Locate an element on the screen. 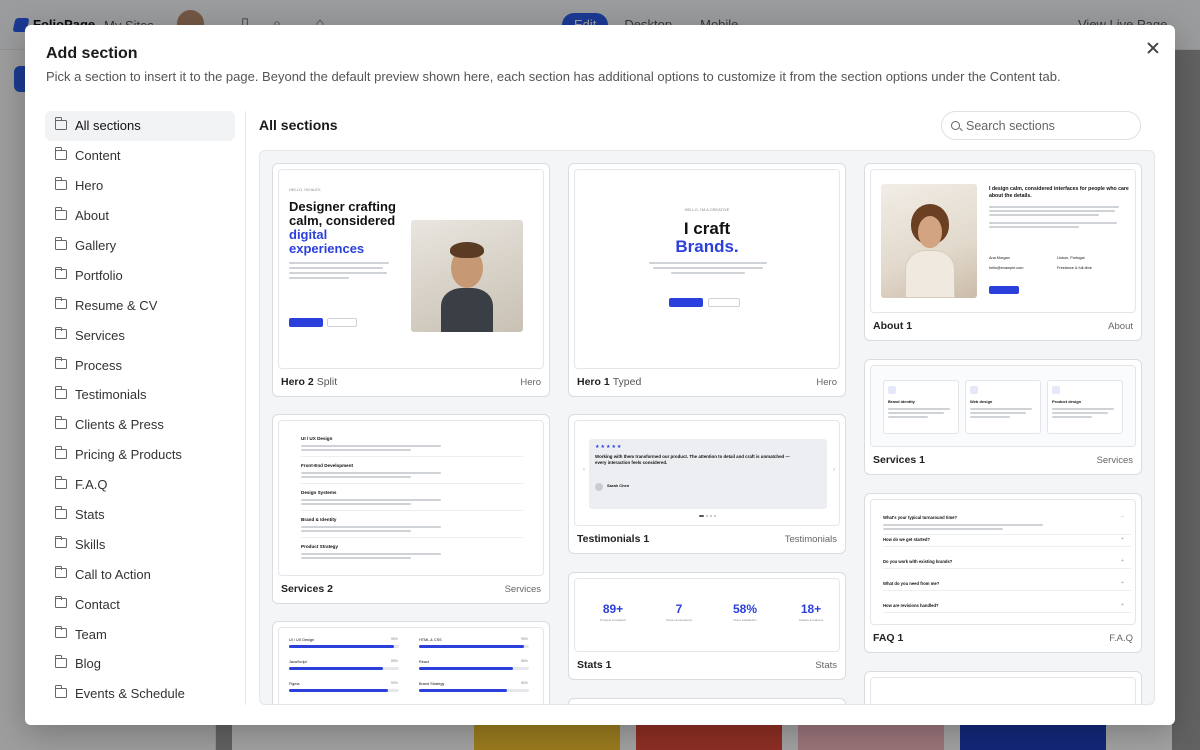  preview-headline-accent: experiences is located at coordinates (327, 248).